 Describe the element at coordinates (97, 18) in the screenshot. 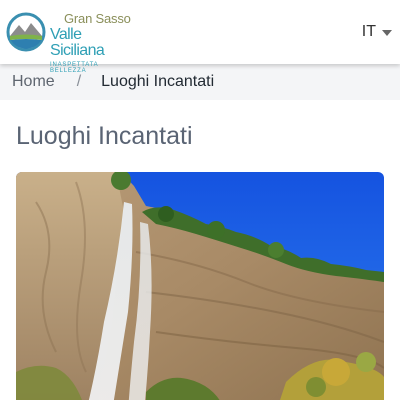

I see `logo-line1: Gran Sasso` at that location.